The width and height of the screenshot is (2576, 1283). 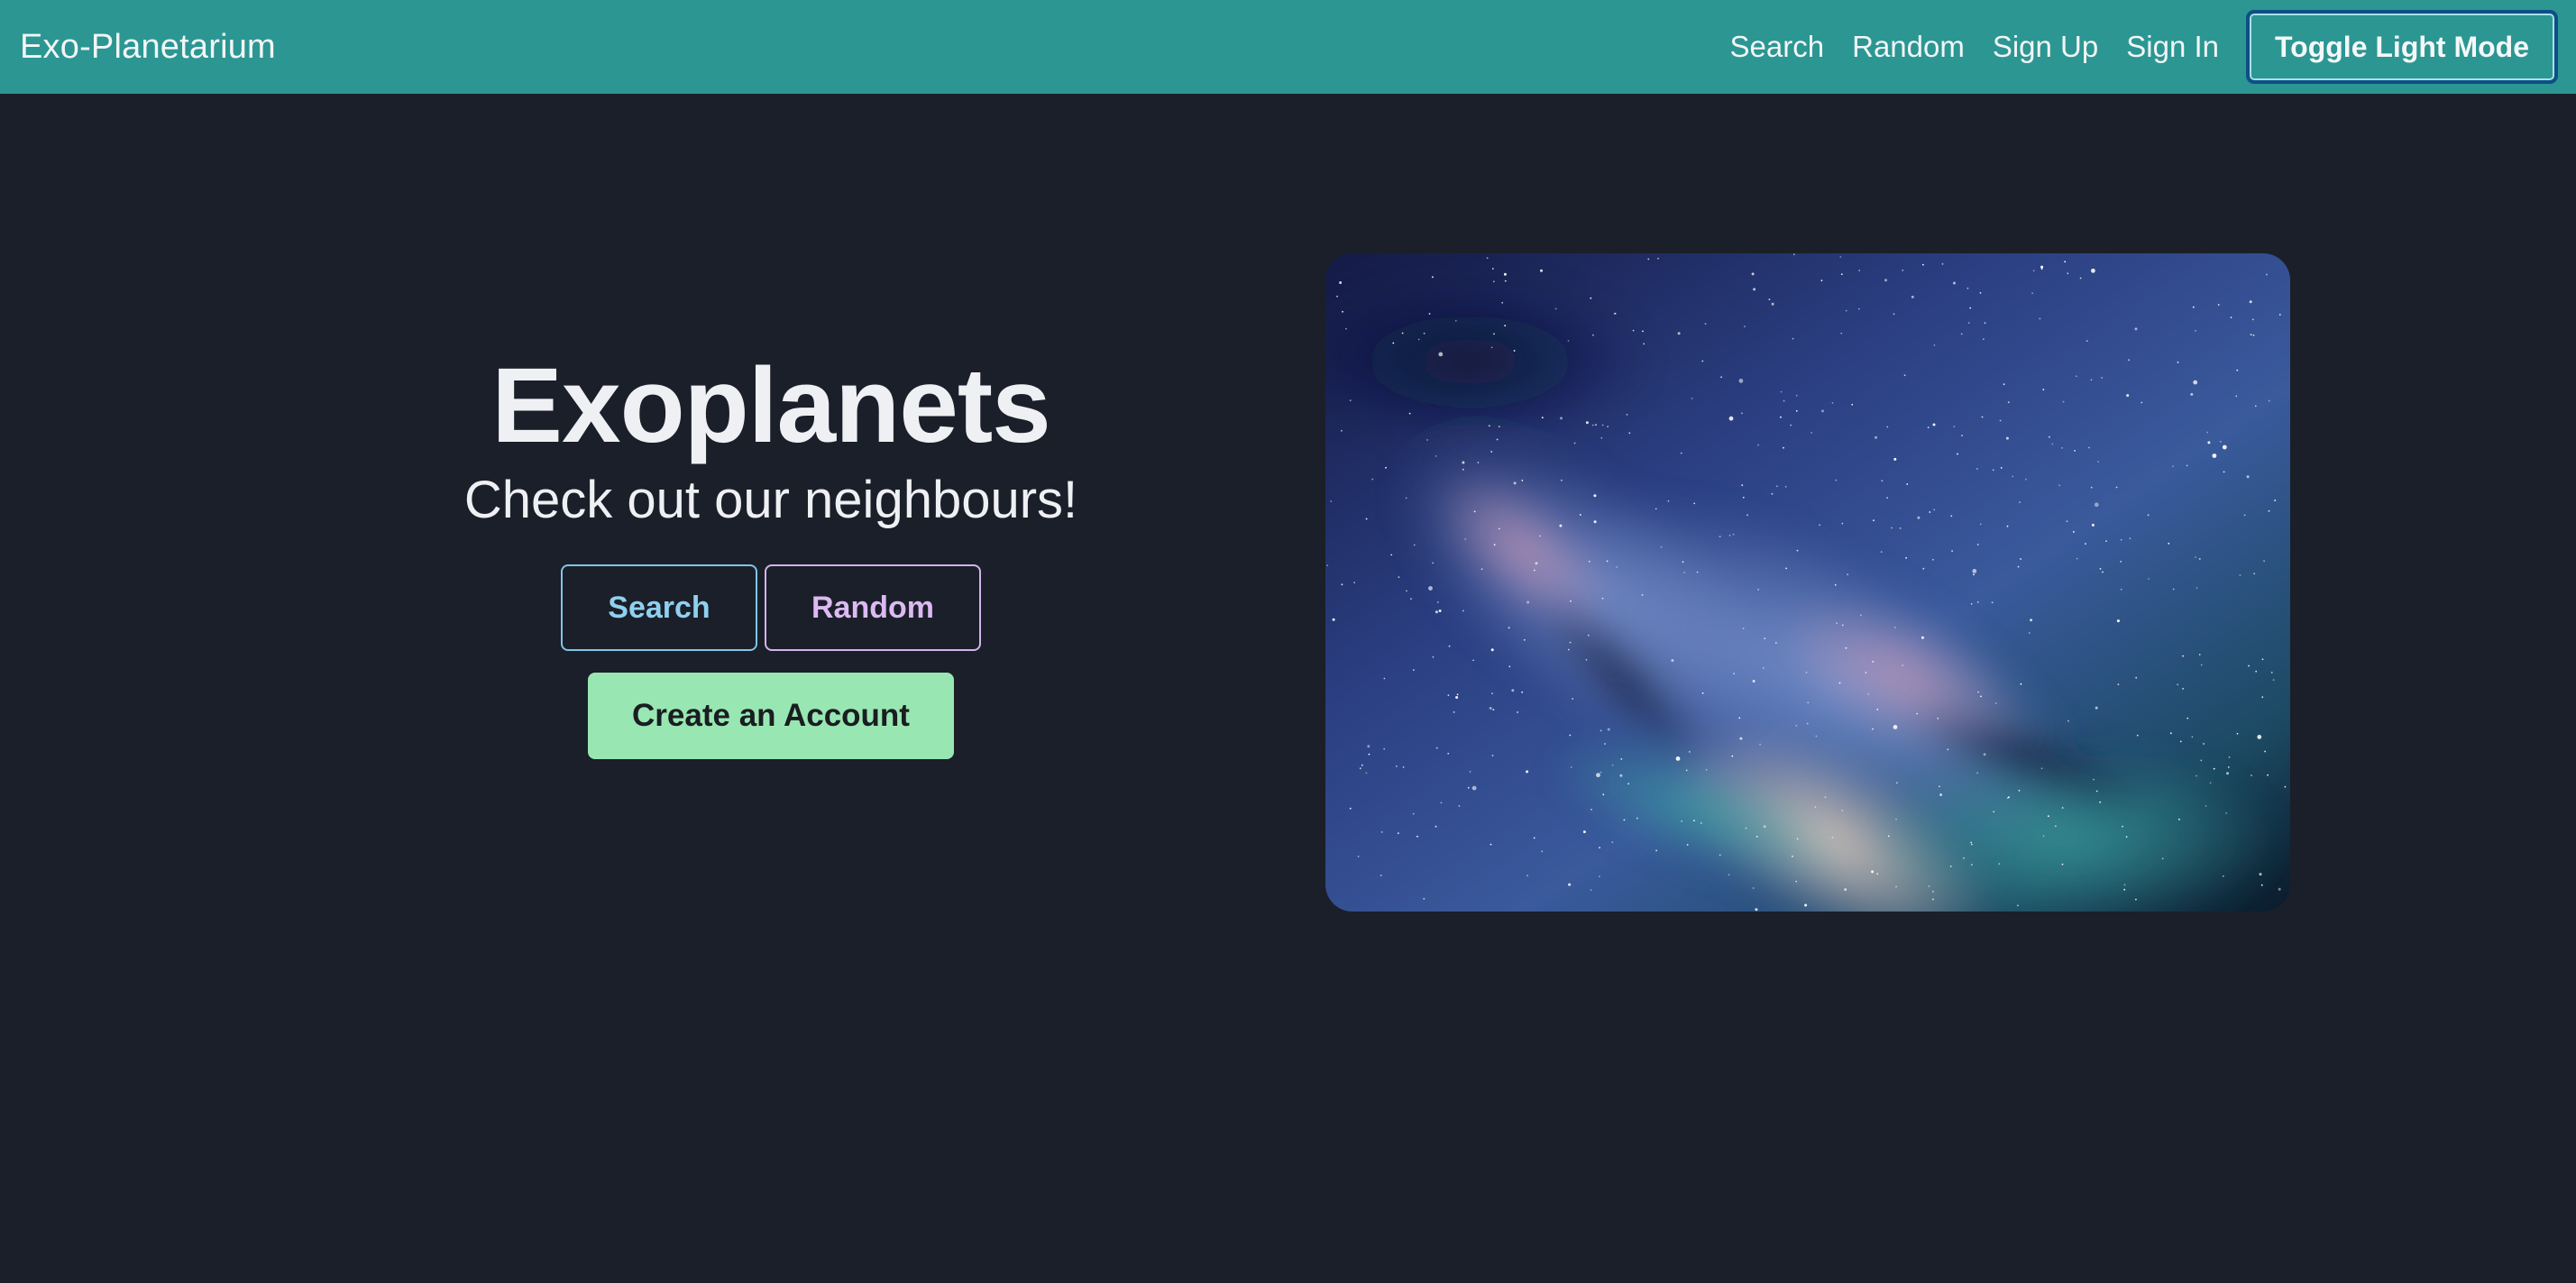 I want to click on nav-link-sign-in: Sign In, so click(x=2172, y=47).